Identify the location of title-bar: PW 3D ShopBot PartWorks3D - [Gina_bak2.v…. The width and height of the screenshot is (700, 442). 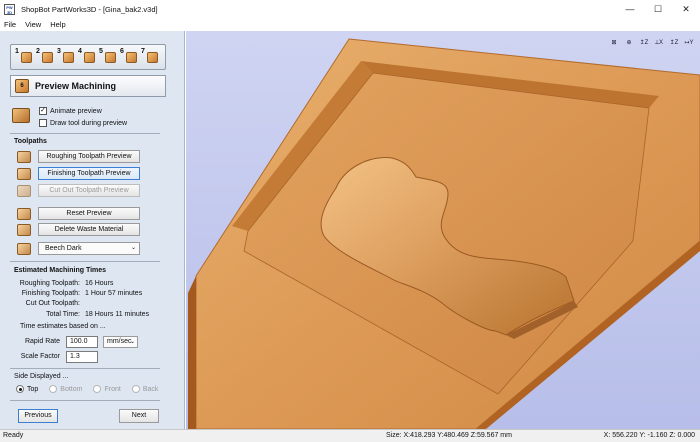
(350, 9).